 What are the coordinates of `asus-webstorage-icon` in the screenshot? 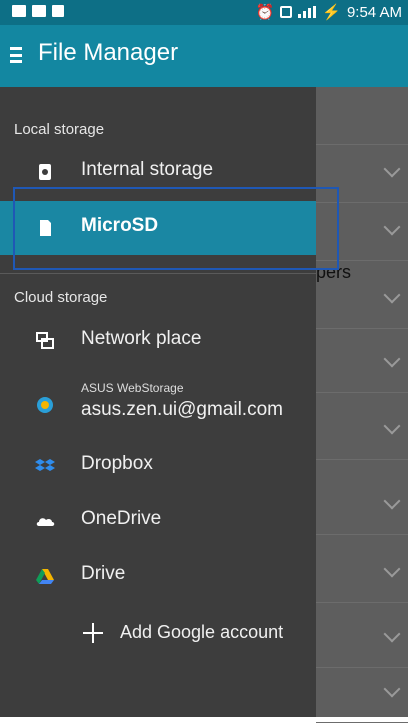 It's located at (45, 405).